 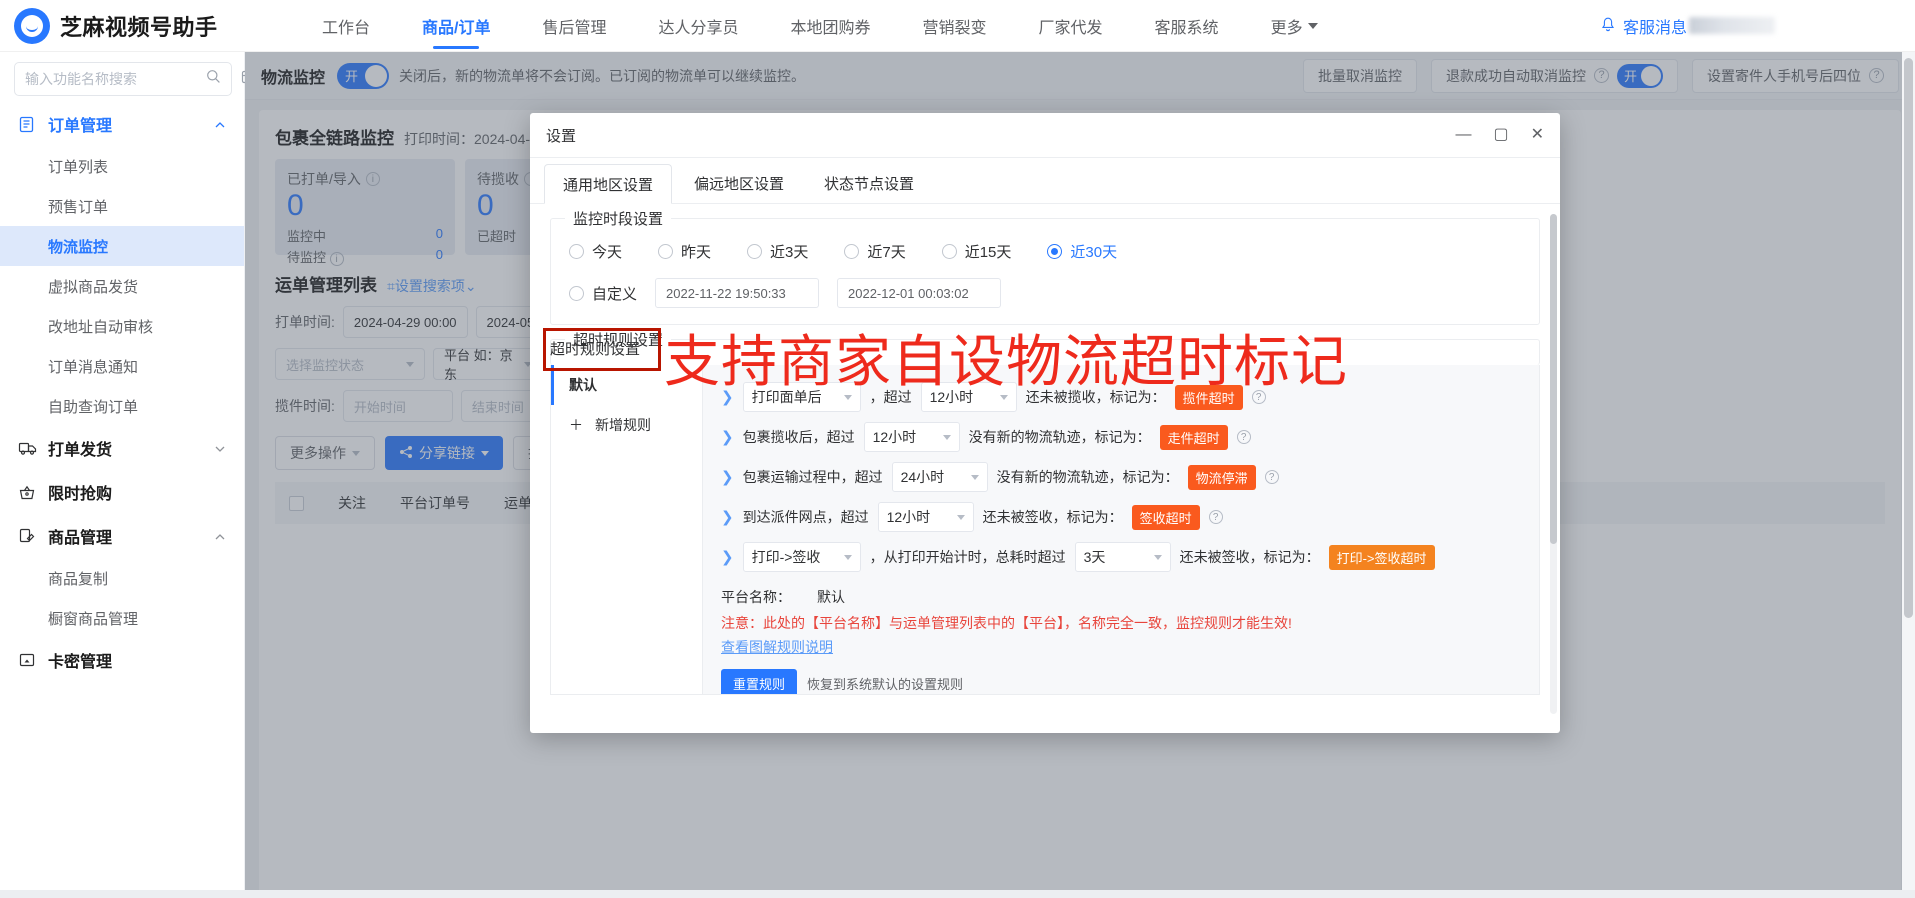 I want to click on sidebar-group-print-ship: 打单发货, so click(x=122, y=448).